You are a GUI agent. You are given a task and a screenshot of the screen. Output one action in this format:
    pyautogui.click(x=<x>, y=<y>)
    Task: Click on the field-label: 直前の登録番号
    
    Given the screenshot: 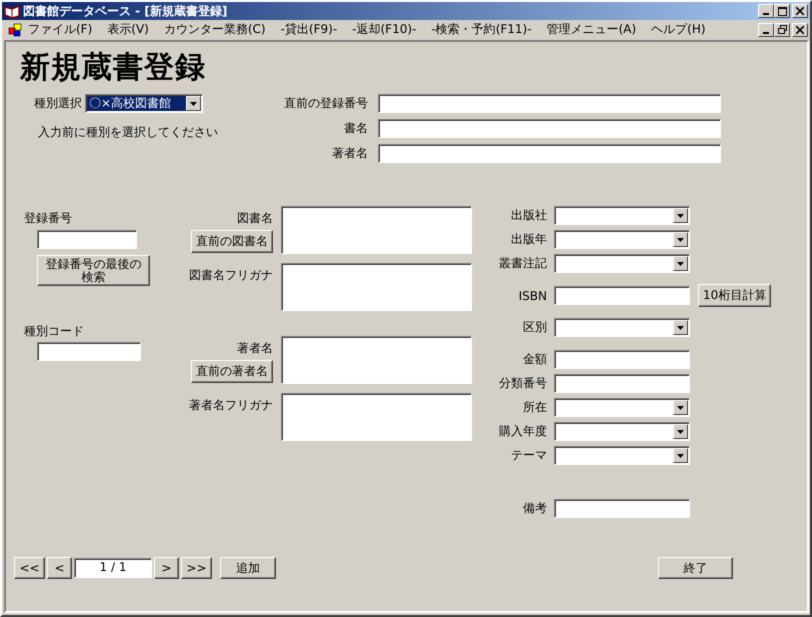 What is the action you would take?
    pyautogui.click(x=325, y=103)
    